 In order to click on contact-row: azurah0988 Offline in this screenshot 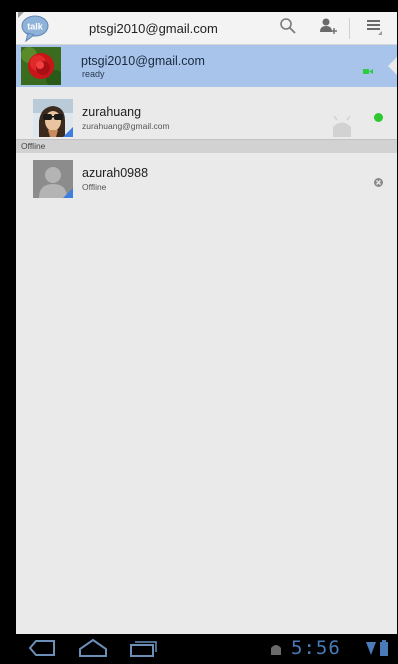, I will do `click(206, 178)`.